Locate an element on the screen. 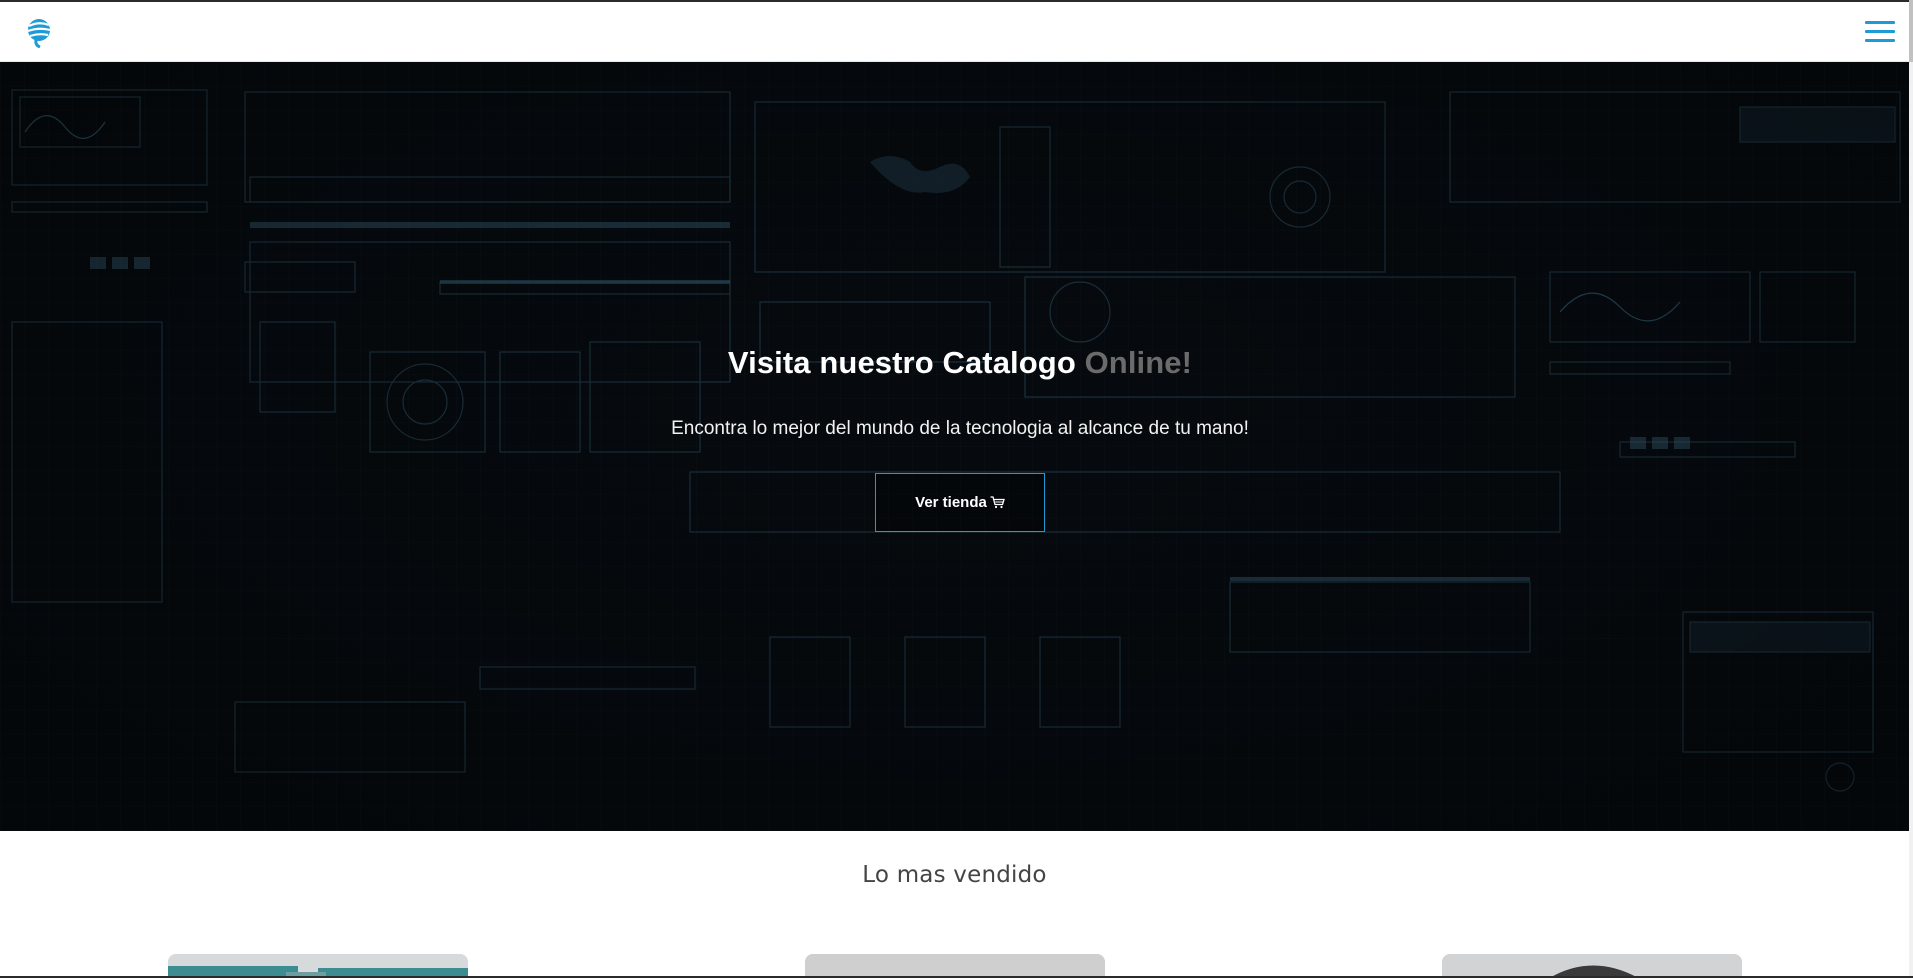  navbar is located at coordinates (954, 31).